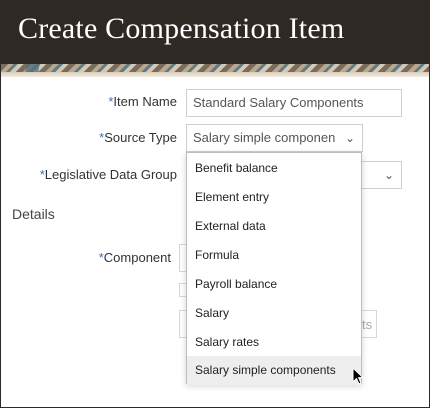  I want to click on item-name-label: *Item Name, so click(142, 101).